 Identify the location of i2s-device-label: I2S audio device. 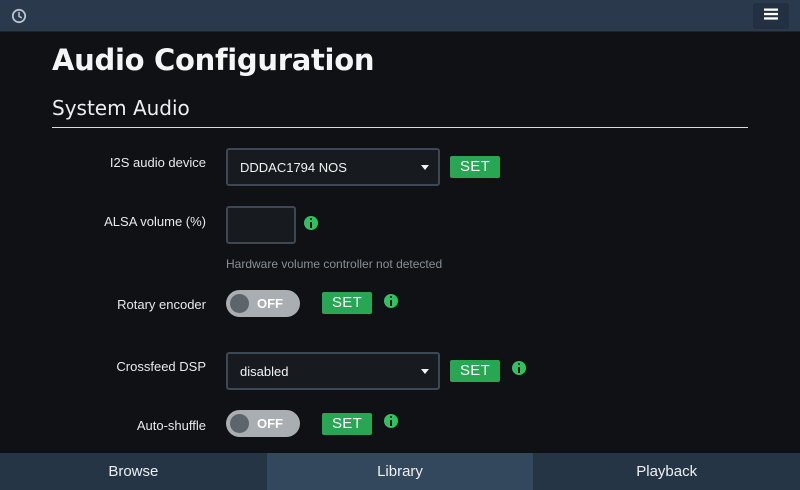
(157, 162).